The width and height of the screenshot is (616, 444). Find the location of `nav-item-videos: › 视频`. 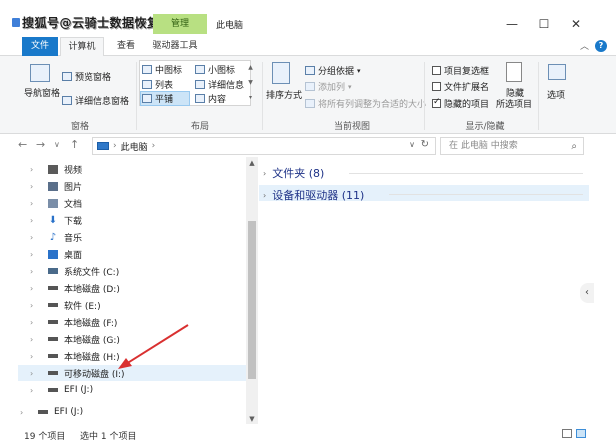

nav-item-videos: › 视频 is located at coordinates (132, 169).